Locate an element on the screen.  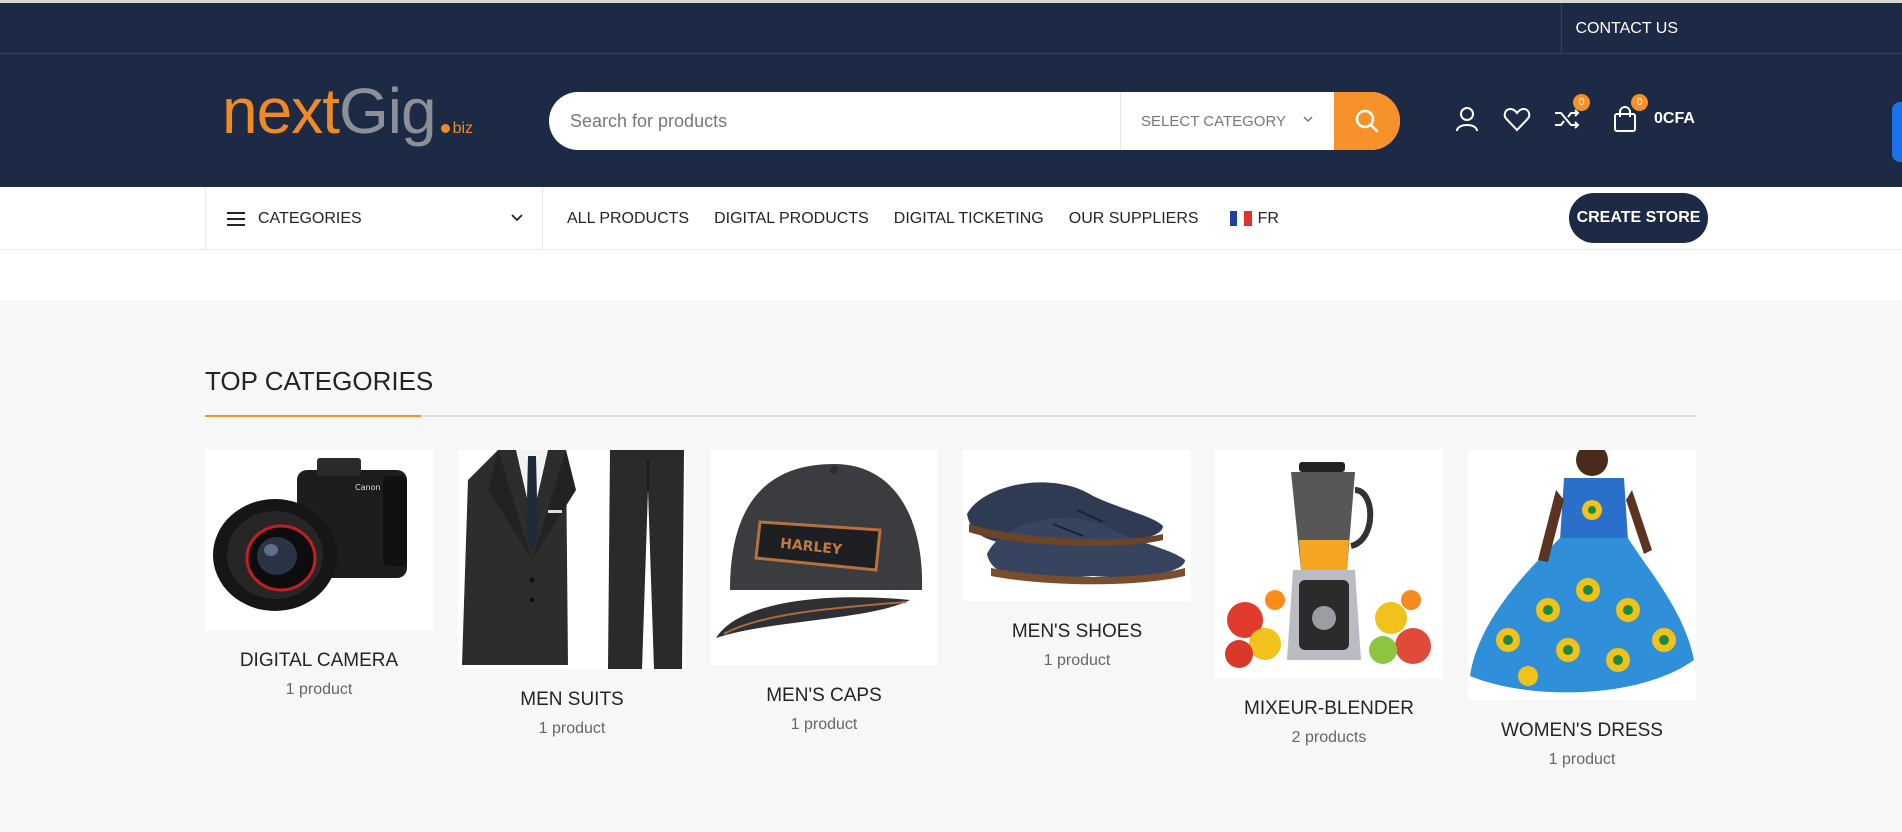
category-card-digital-camera: Canon DIGITAL CAMERA 1 product is located at coordinates (319, 574).